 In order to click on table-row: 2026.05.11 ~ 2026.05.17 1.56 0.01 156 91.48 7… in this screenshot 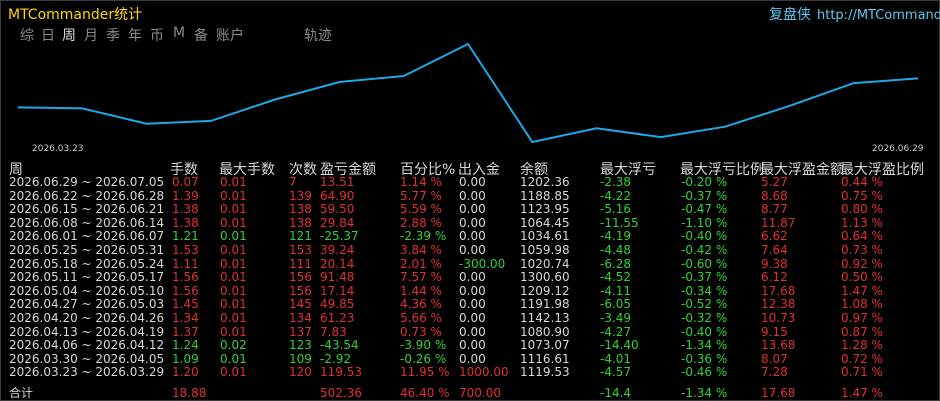, I will do `click(470, 277)`.